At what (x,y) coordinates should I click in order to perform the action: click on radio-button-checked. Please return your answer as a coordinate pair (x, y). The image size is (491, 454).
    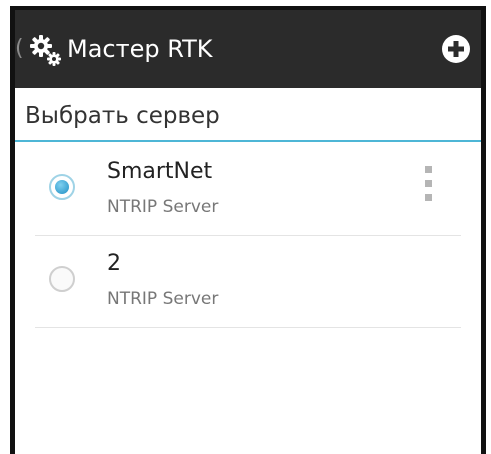
    Looking at the image, I should click on (62, 187).